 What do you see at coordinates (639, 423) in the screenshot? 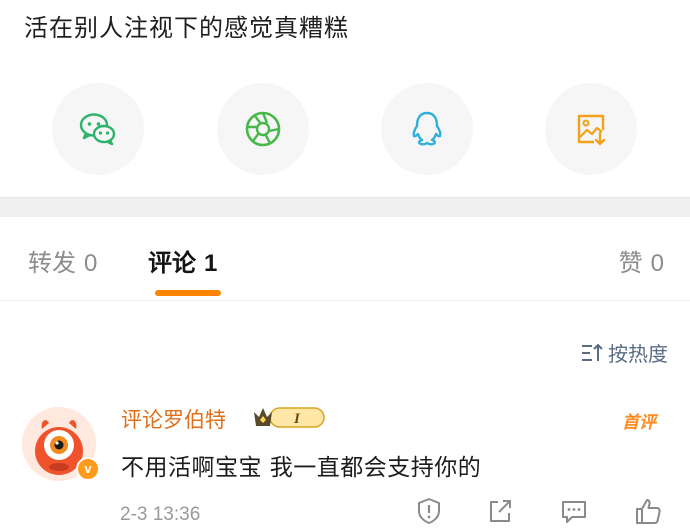
I see `first-comment-tag: 首评` at bounding box center [639, 423].